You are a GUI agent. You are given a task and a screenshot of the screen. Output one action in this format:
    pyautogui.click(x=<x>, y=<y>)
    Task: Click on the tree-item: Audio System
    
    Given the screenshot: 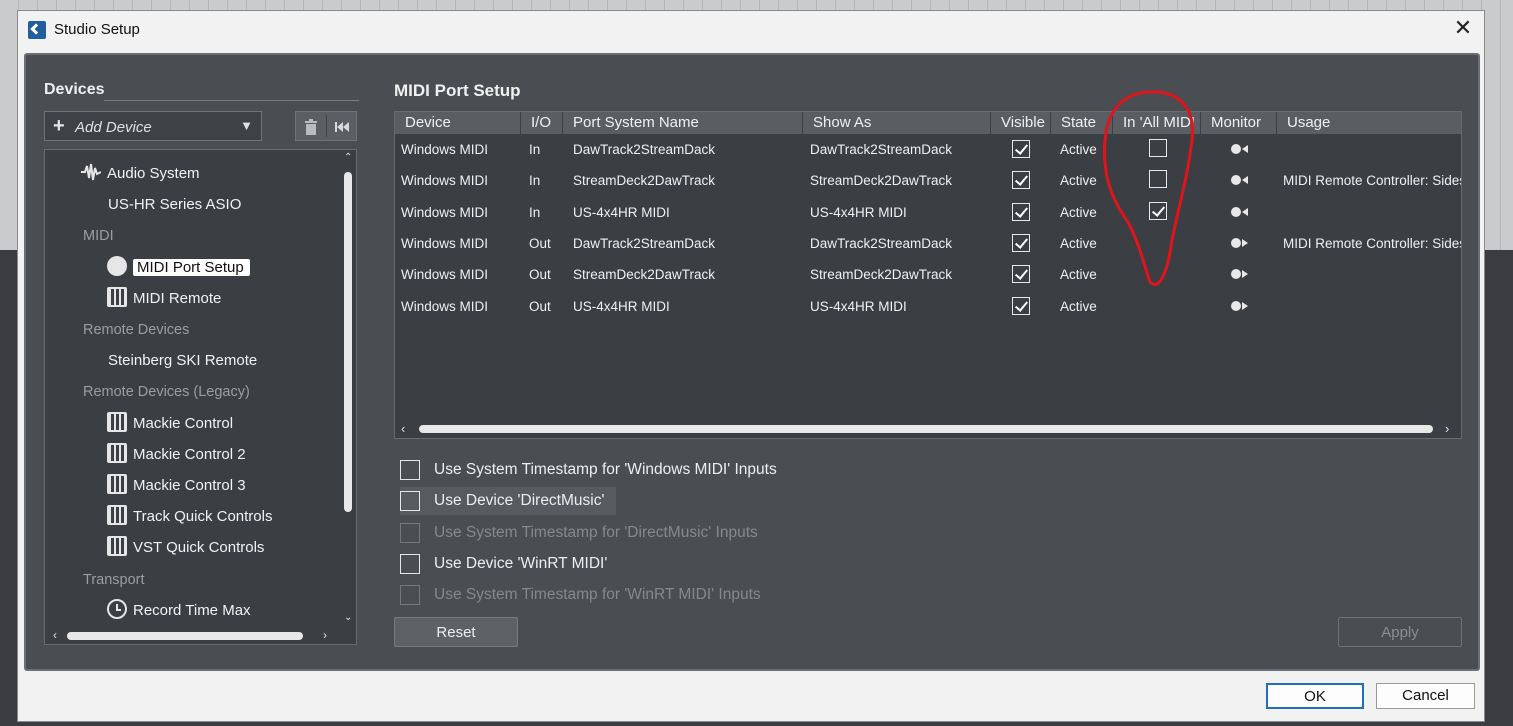 What is the action you would take?
    pyautogui.click(x=140, y=174)
    